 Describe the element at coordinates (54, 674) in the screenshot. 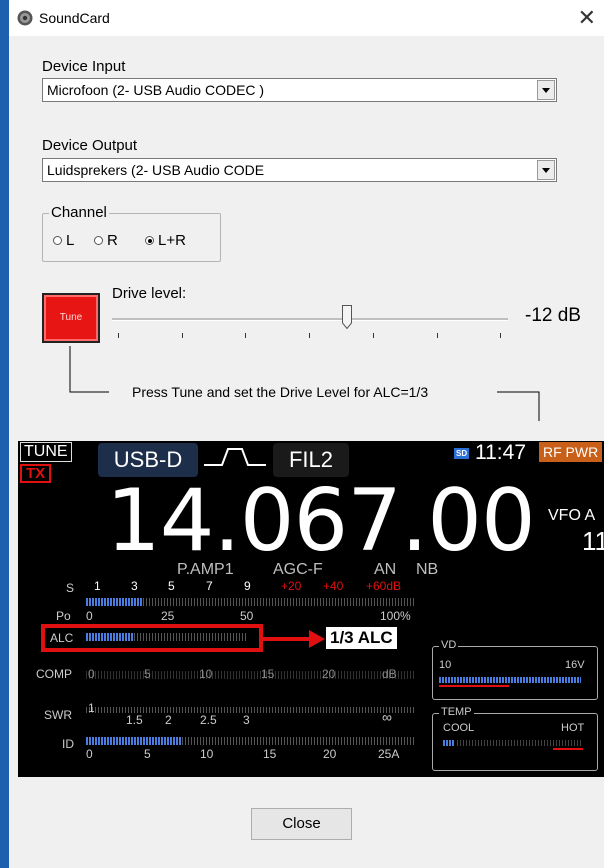

I see `meter-comp-label: COMP` at that location.